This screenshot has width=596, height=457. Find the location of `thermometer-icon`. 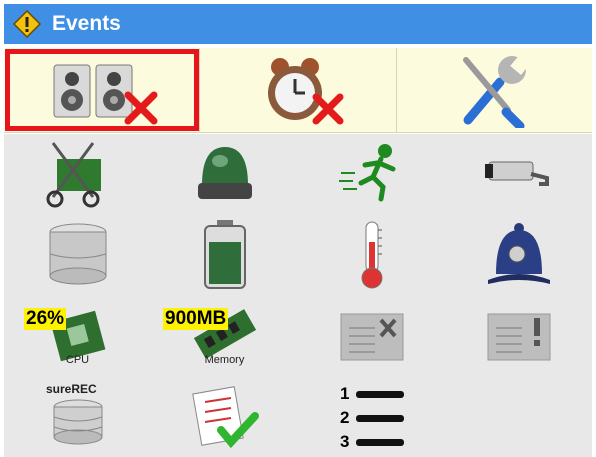

thermometer-icon is located at coordinates (371, 255).